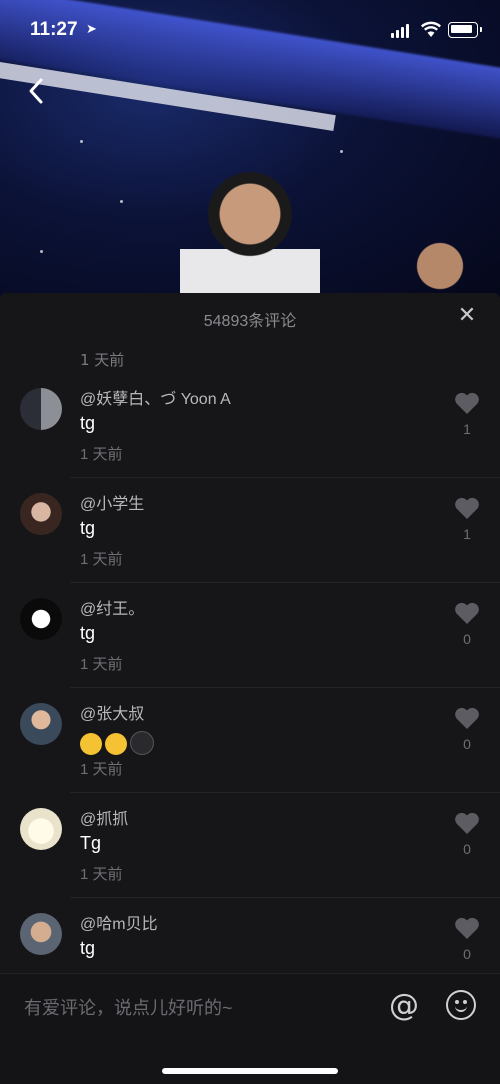 This screenshot has width=500, height=1084. I want to click on comment-username: @张大叔, so click(112, 712).